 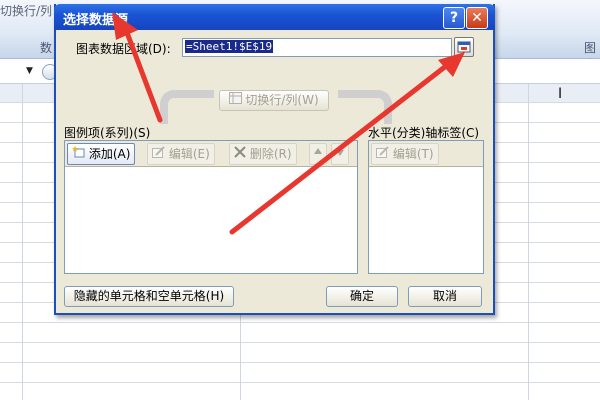 What do you see at coordinates (149, 296) in the screenshot?
I see `hidden-and-empty-cells-button: 隐藏的单元格和空单元格(H)` at bounding box center [149, 296].